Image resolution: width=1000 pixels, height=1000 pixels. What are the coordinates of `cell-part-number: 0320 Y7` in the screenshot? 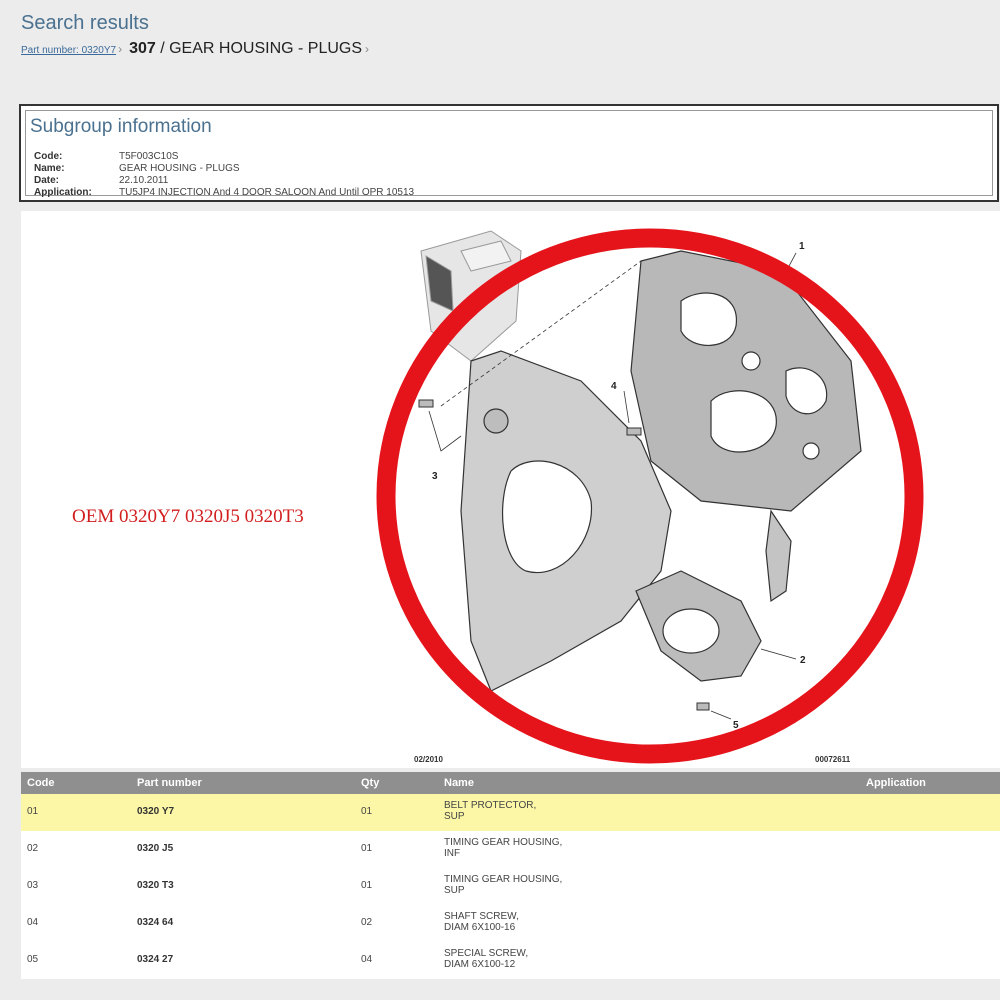 It's located at (156, 811).